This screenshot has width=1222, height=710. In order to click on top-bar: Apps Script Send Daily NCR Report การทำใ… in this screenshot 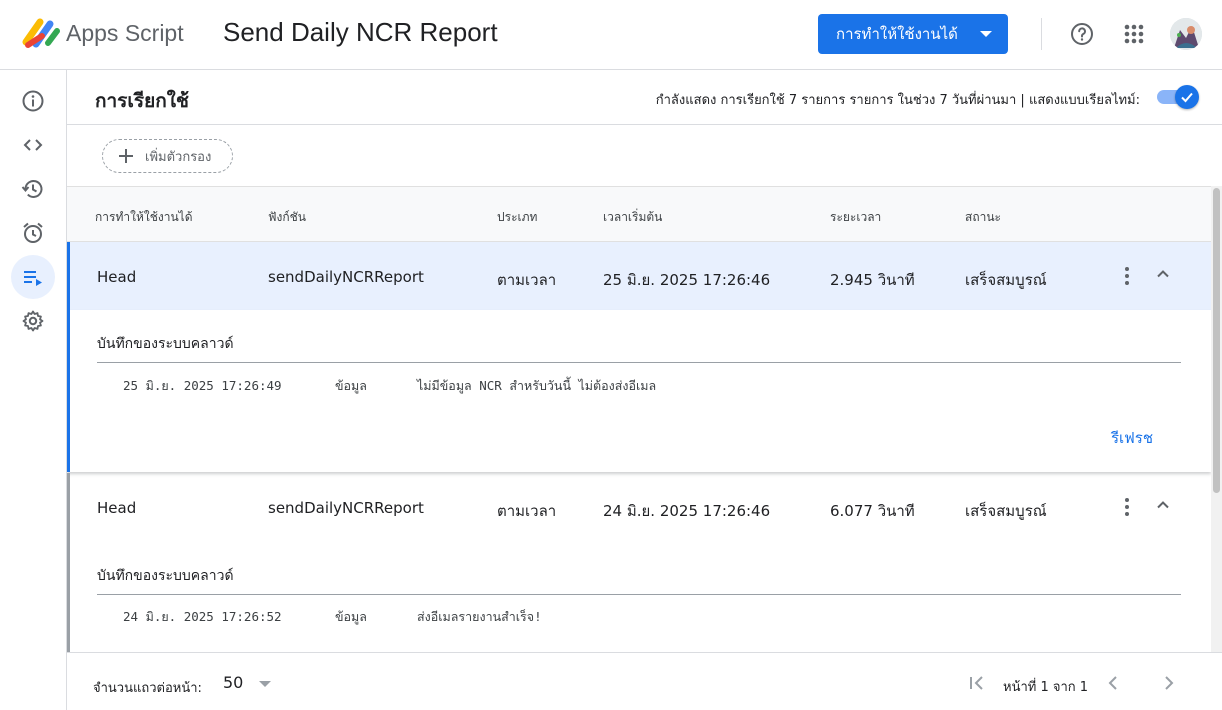, I will do `click(611, 35)`.